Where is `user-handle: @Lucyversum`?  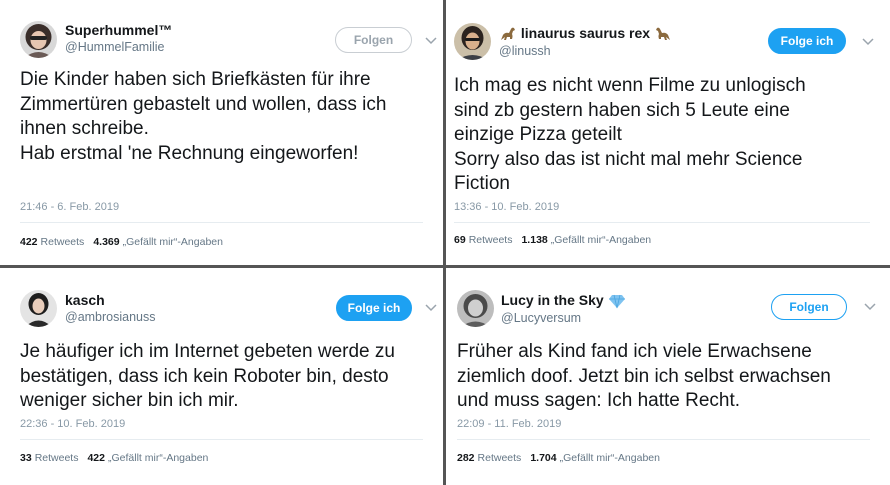
user-handle: @Lucyversum is located at coordinates (541, 318).